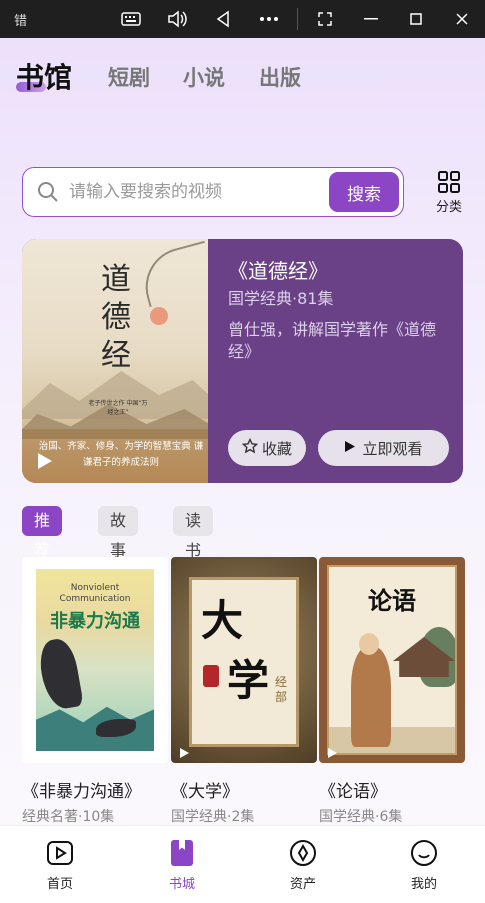  I want to click on book-meta: 国学经典·2集, so click(213, 817).